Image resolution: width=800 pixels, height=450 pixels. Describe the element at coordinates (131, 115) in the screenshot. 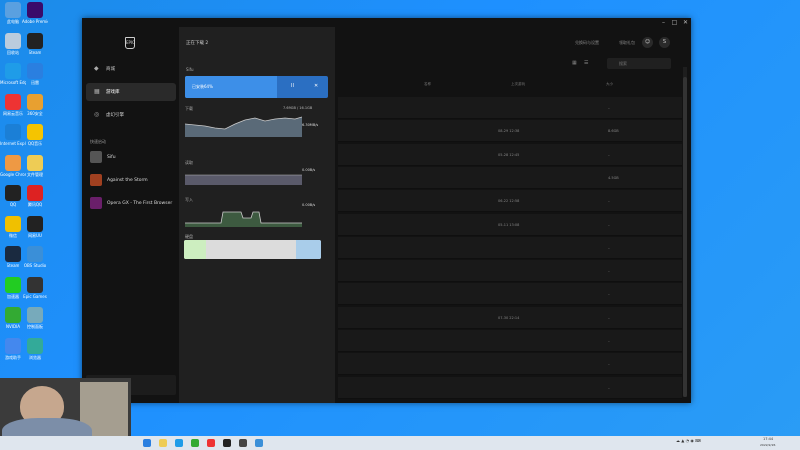

I see `nav-unreal: ◎ 虚幻引擎` at that location.